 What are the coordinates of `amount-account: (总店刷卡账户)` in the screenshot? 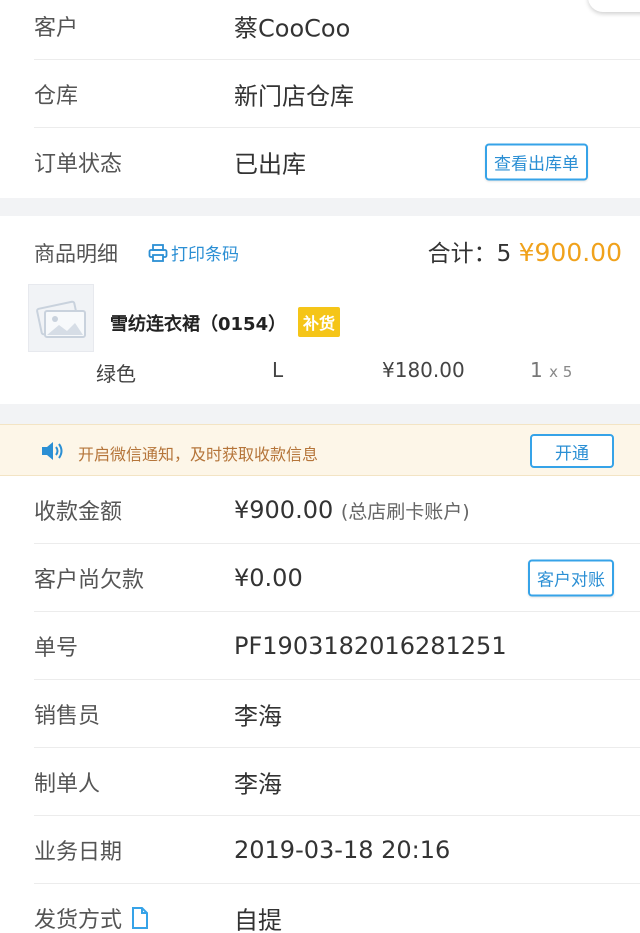 It's located at (405, 511).